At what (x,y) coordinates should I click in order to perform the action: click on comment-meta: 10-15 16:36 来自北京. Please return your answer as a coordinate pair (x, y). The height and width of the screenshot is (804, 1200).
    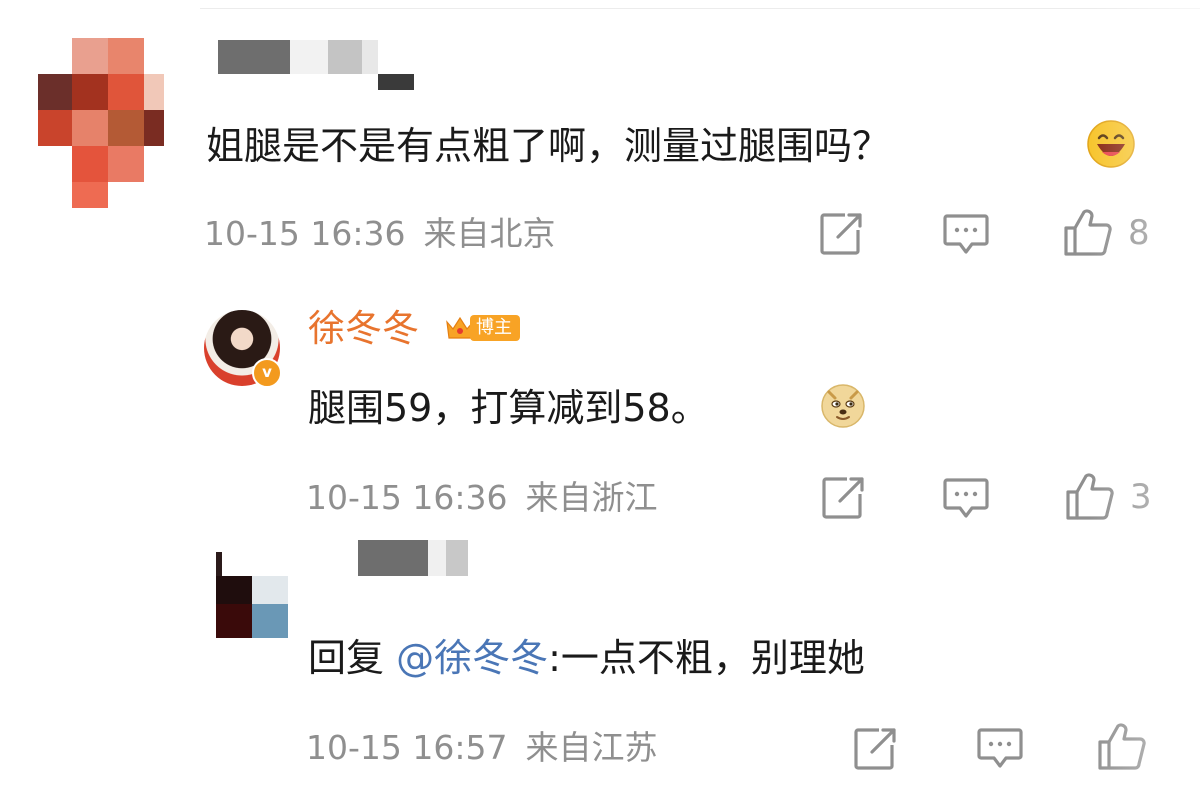
    Looking at the image, I should click on (379, 234).